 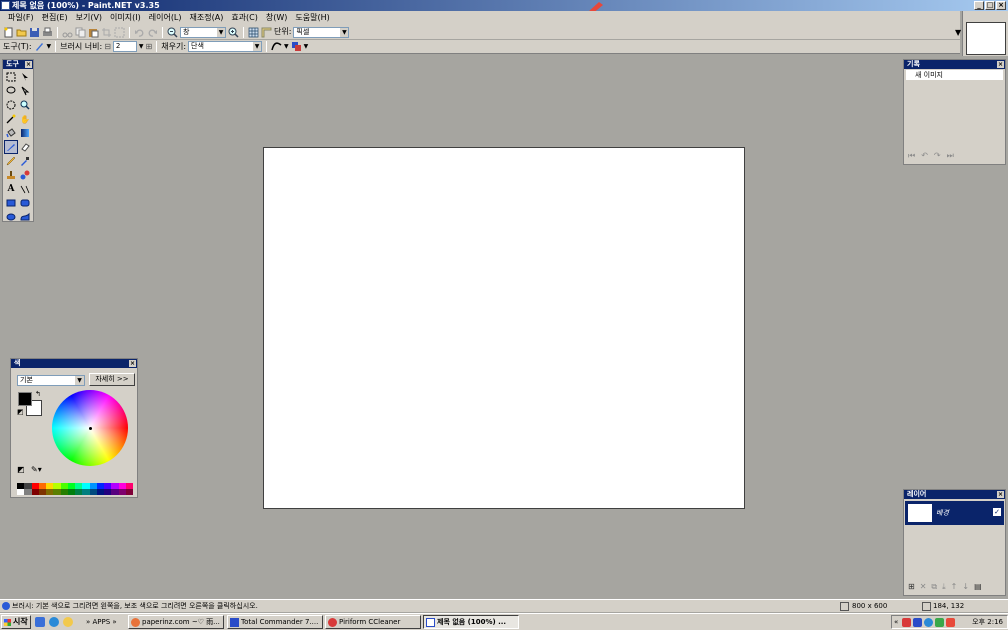 I want to click on undo-icon, so click(x=139, y=32).